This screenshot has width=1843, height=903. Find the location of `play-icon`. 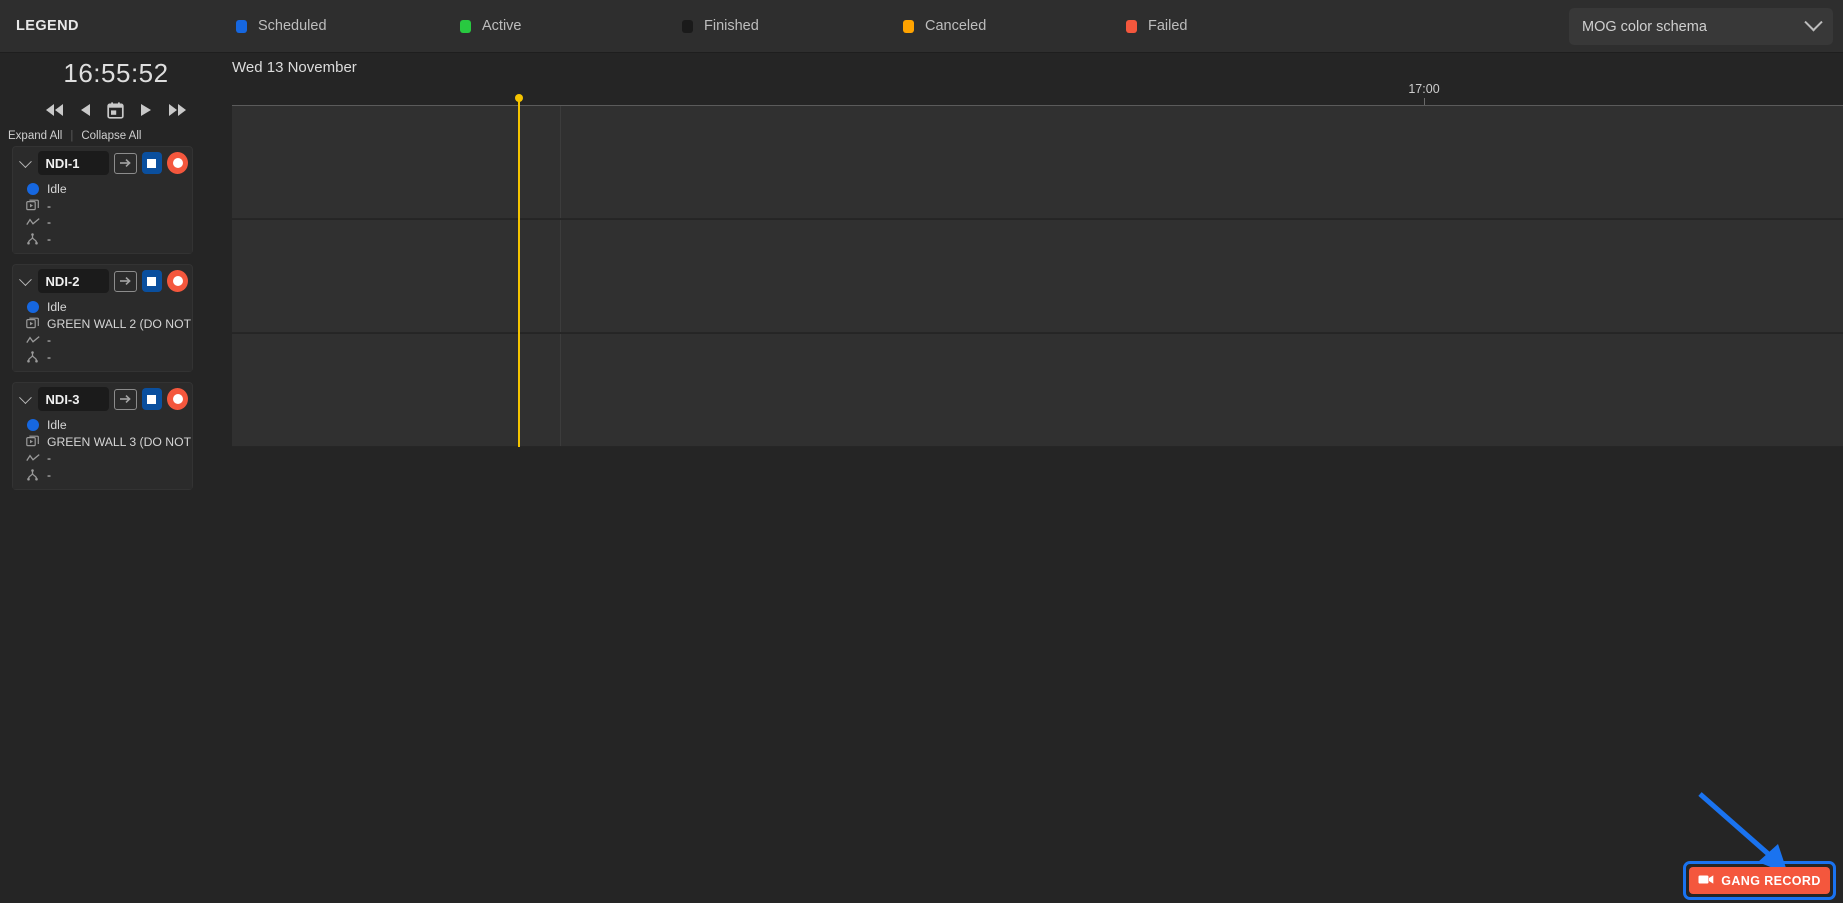

play-icon is located at coordinates (146, 110).